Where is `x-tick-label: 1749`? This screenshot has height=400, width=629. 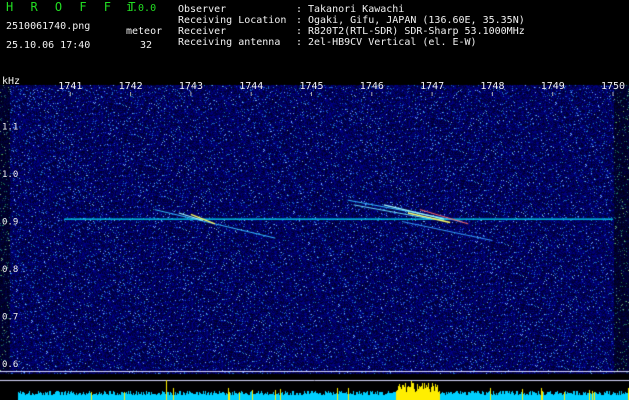
x-tick-label: 1749 is located at coordinates (553, 86).